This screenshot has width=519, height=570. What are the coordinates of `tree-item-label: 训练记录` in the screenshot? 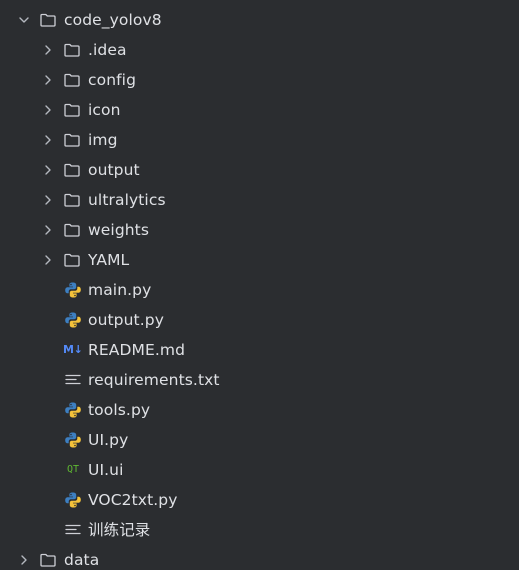 It's located at (119, 530).